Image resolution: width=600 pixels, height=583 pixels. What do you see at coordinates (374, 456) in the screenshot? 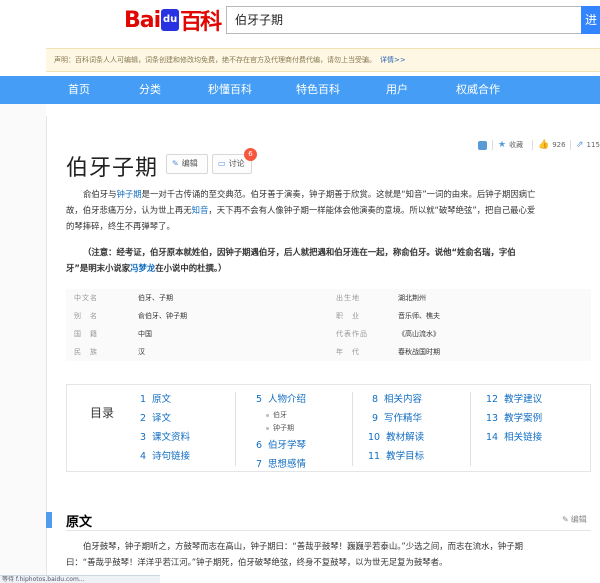
I see `toc-num: 11` at bounding box center [374, 456].